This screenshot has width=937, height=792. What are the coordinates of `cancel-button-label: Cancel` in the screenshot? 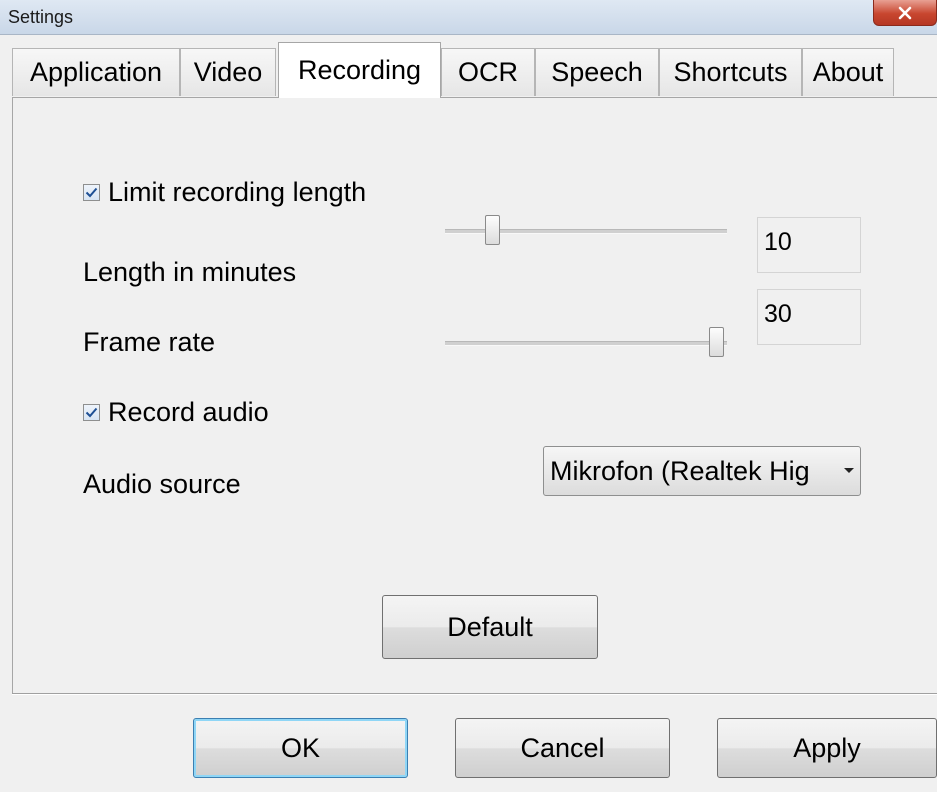 It's located at (562, 747).